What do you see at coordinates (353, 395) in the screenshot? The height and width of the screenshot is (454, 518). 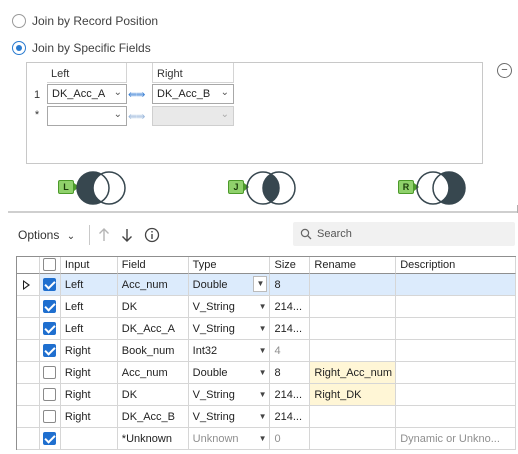 I see `rename-cell: Right_DK` at bounding box center [353, 395].